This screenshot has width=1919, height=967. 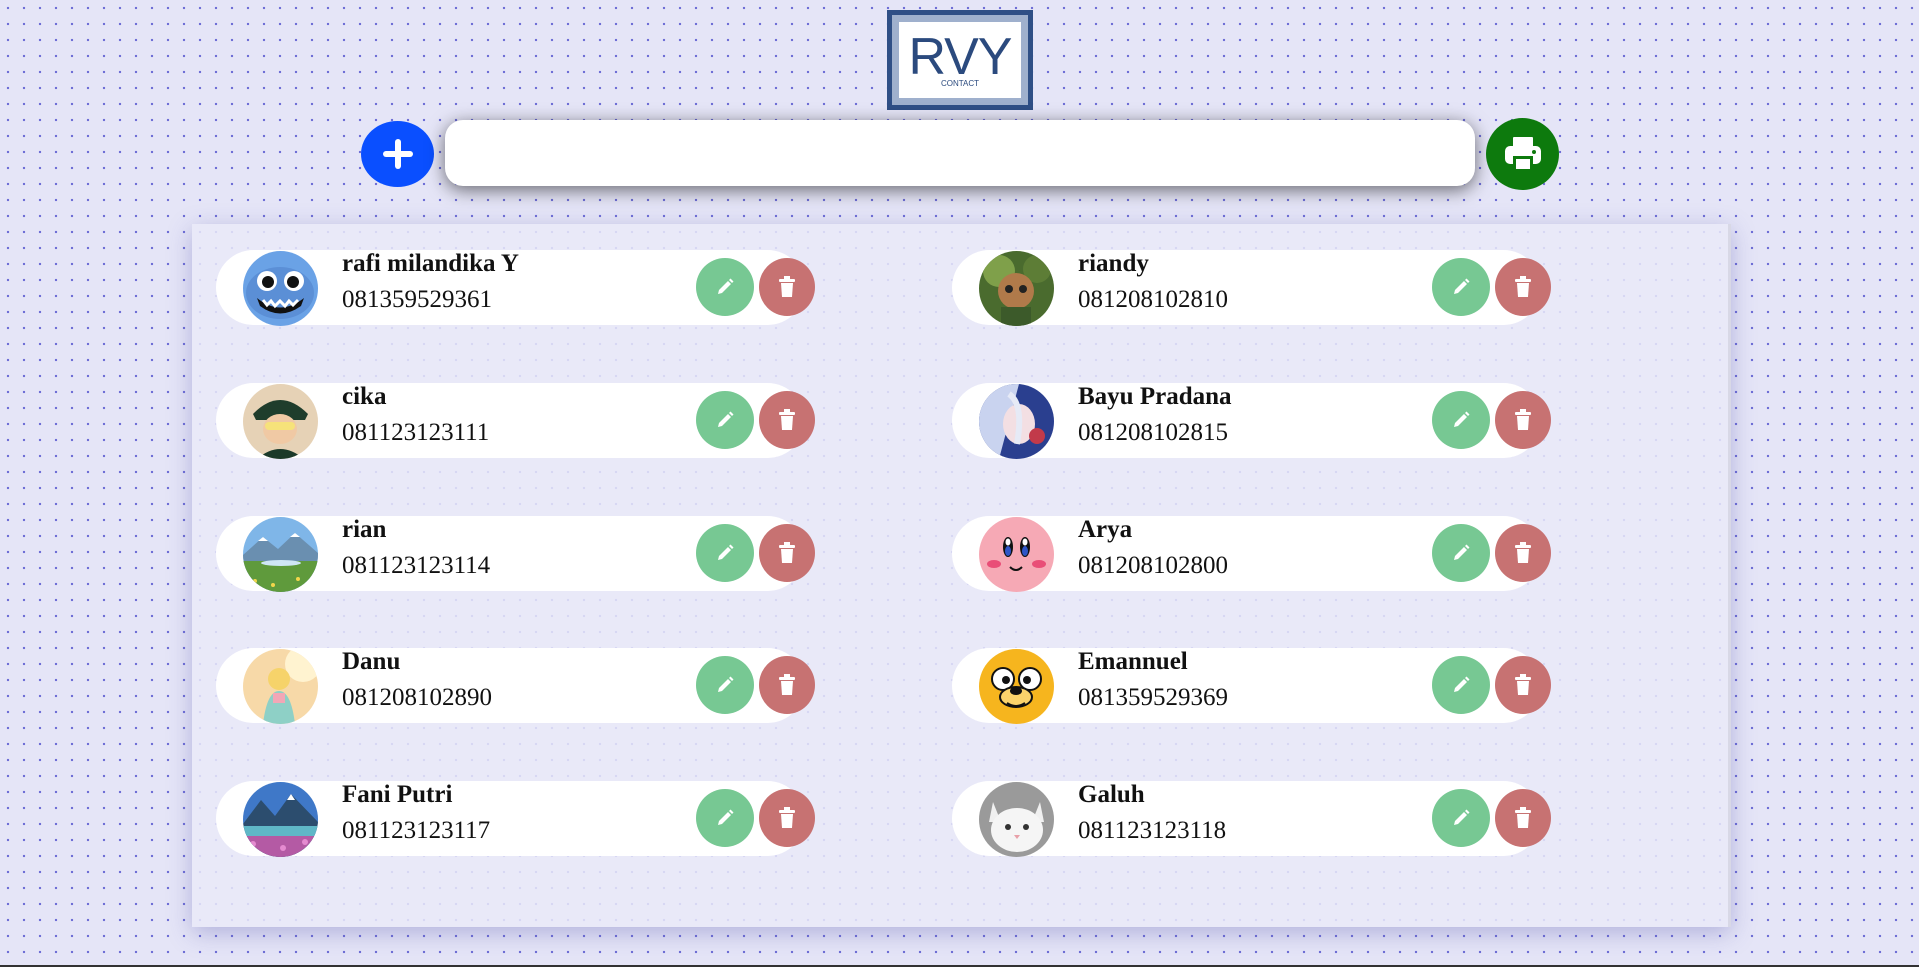 What do you see at coordinates (1153, 565) in the screenshot?
I see `contact-phone: 081208102800` at bounding box center [1153, 565].